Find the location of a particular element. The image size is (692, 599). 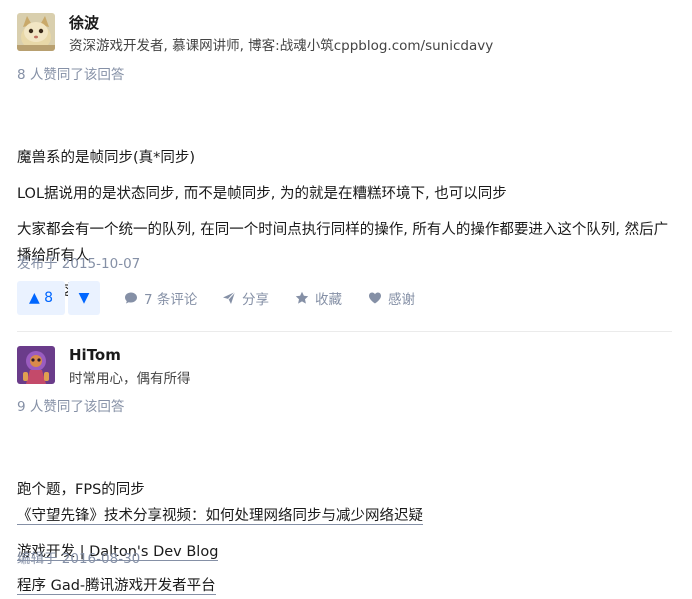

comment-icon is located at coordinates (131, 298).